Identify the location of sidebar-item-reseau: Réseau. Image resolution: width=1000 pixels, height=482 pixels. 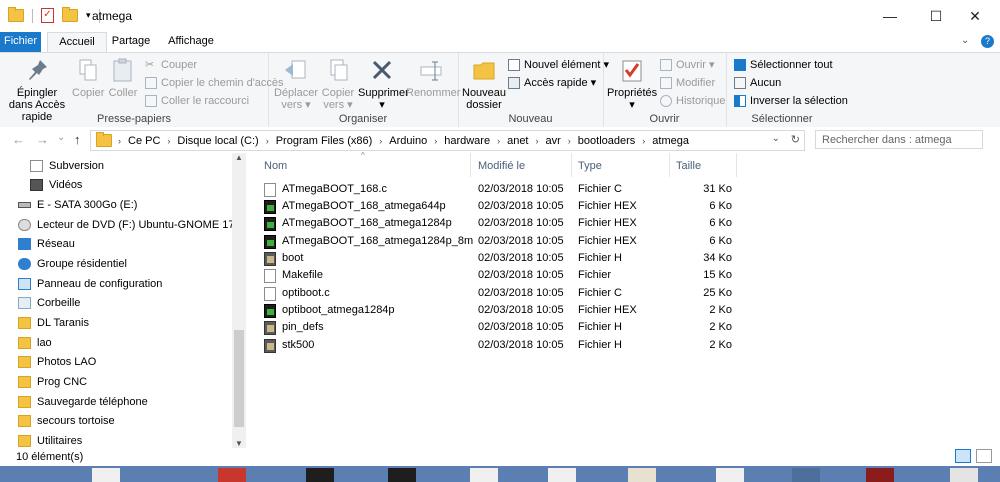
(46, 243).